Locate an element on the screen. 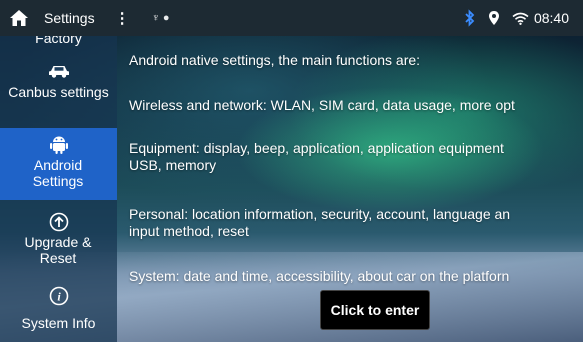 The width and height of the screenshot is (583, 342). sidebar-item-label: System Info is located at coordinates (58, 323).